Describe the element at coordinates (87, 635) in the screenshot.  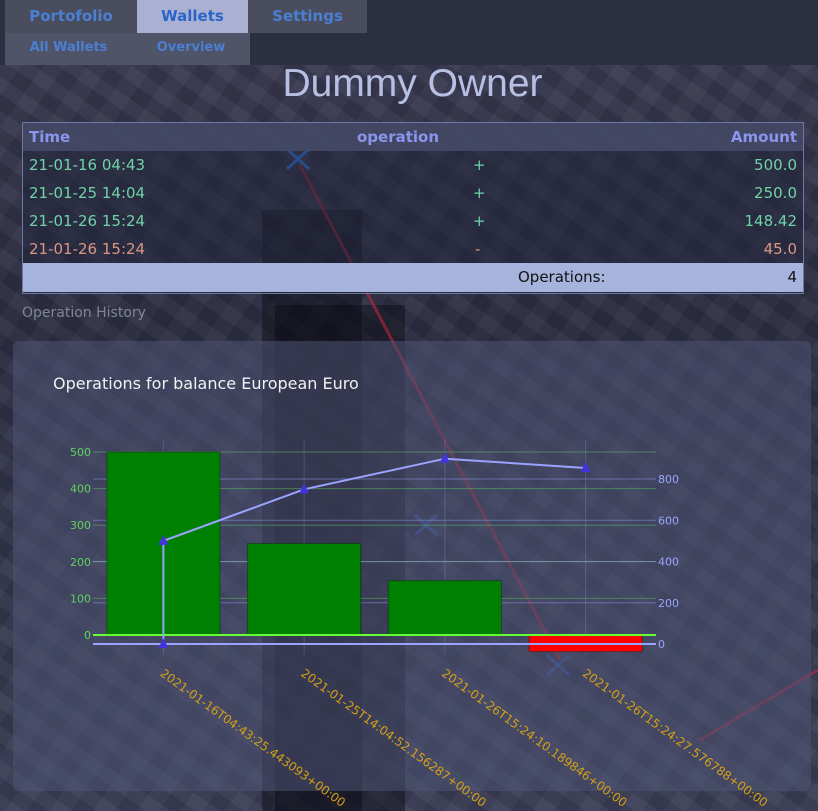
I see `left-tick-label: 0` at that location.